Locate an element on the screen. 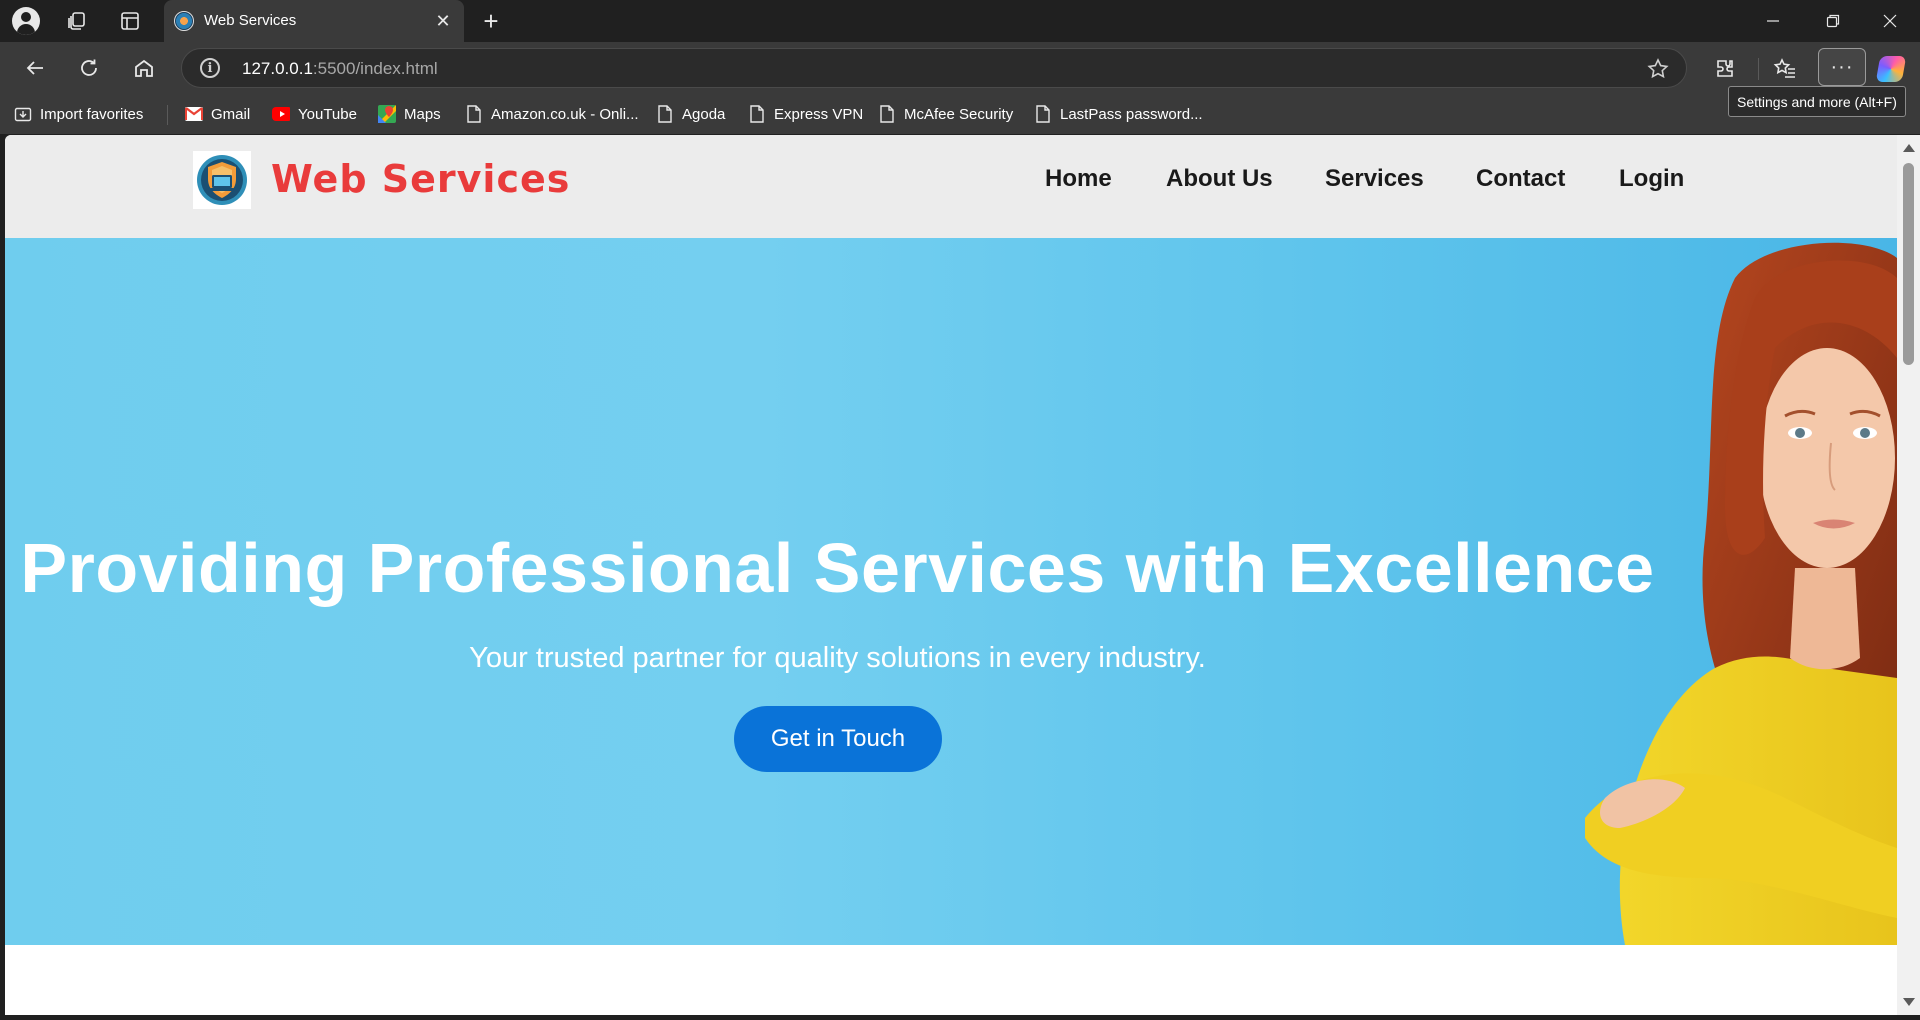 This screenshot has width=1920, height=1020. favorite-label: Express VPN is located at coordinates (819, 114).